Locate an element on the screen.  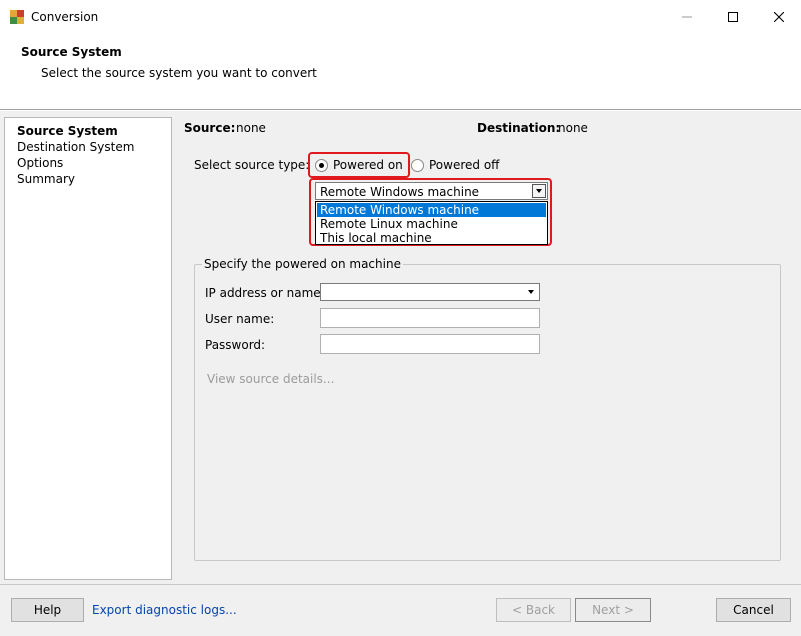
option-remote-linux: Remote Linux machine is located at coordinates (431, 224).